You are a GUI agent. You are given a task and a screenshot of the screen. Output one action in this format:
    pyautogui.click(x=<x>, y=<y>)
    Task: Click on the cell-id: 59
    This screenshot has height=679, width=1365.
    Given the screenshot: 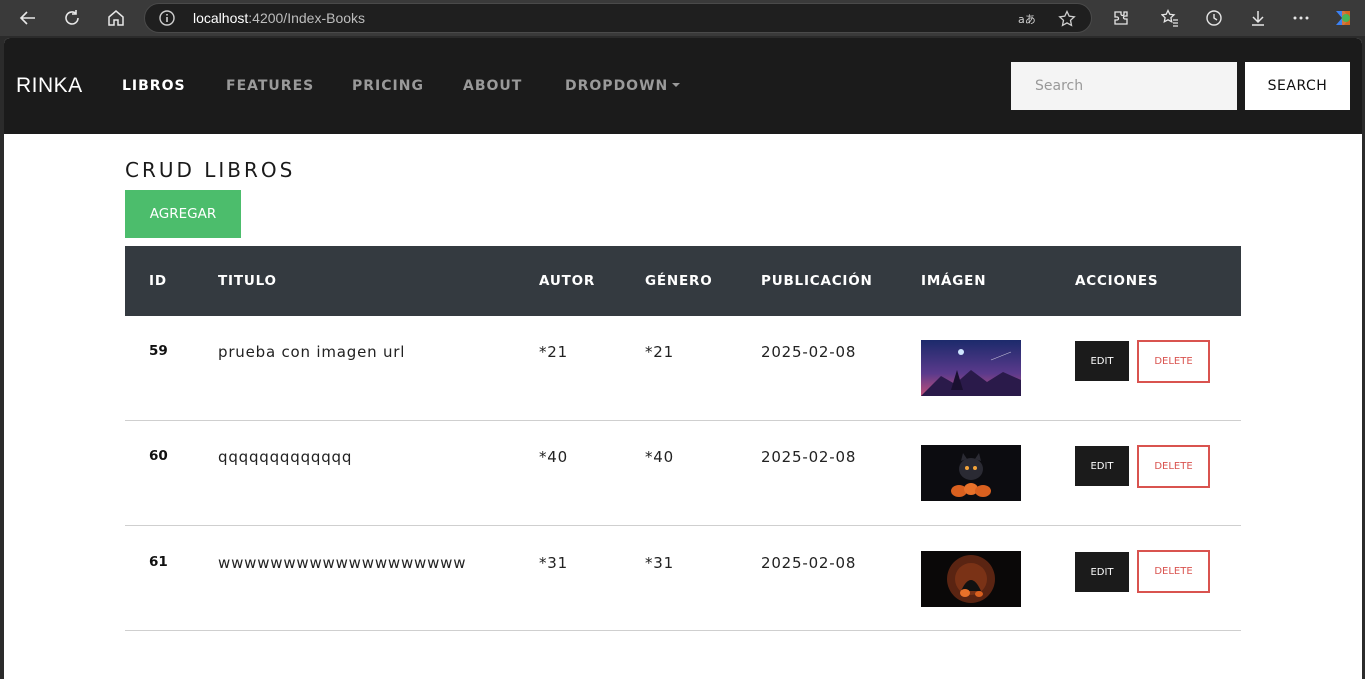 What is the action you would take?
    pyautogui.click(x=158, y=351)
    